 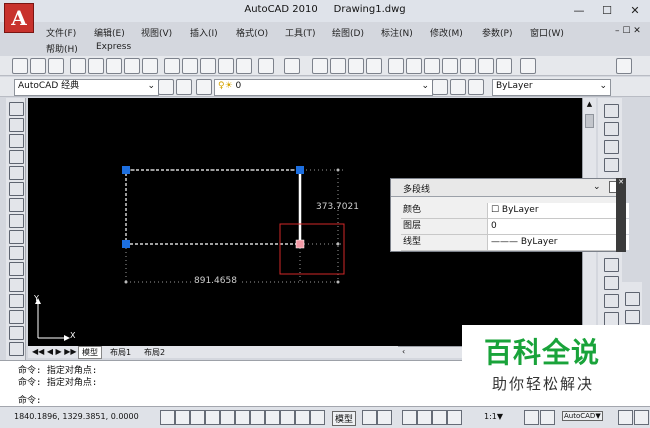 What do you see at coordinates (558, 210) in the screenshot?
I see `property-value: ☐ ByLayer` at bounding box center [558, 210].